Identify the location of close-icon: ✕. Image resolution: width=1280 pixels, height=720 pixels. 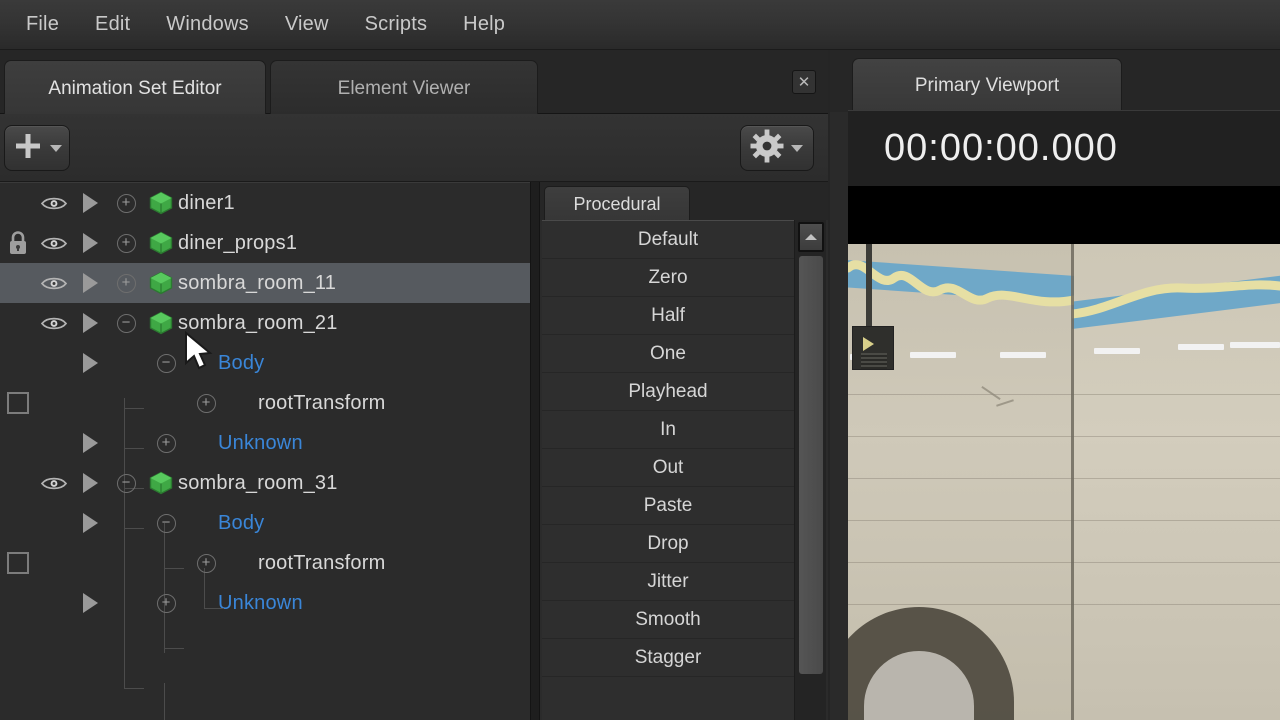
(804, 82).